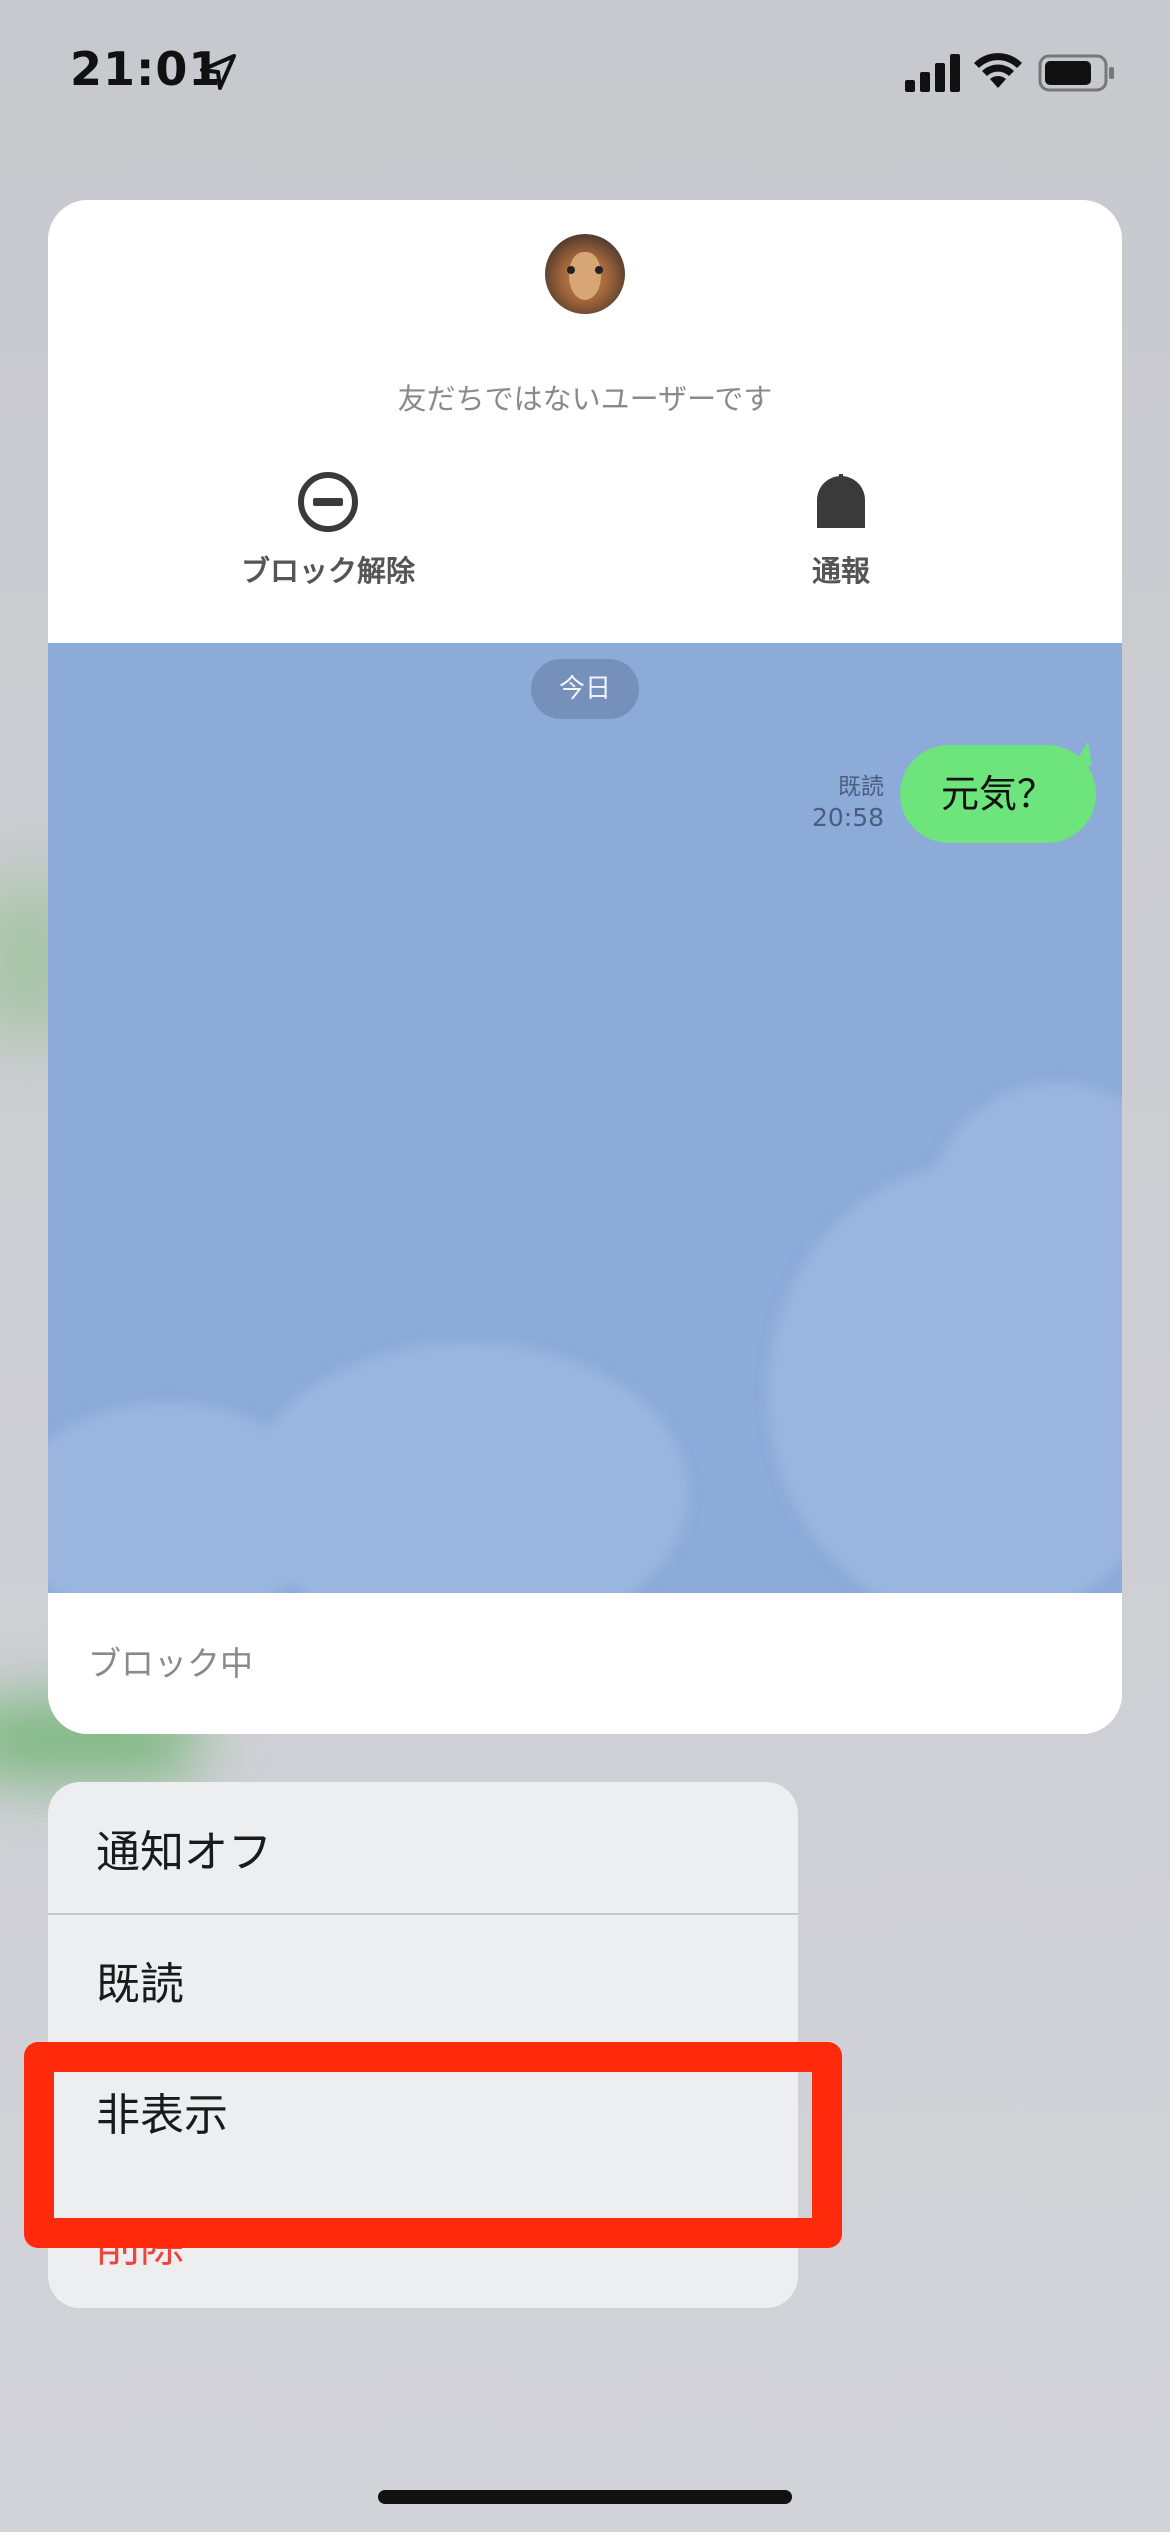 This screenshot has width=1170, height=2532. What do you see at coordinates (585, 1663) in the screenshot?
I see `chat-preview-footer: ブロック中` at bounding box center [585, 1663].